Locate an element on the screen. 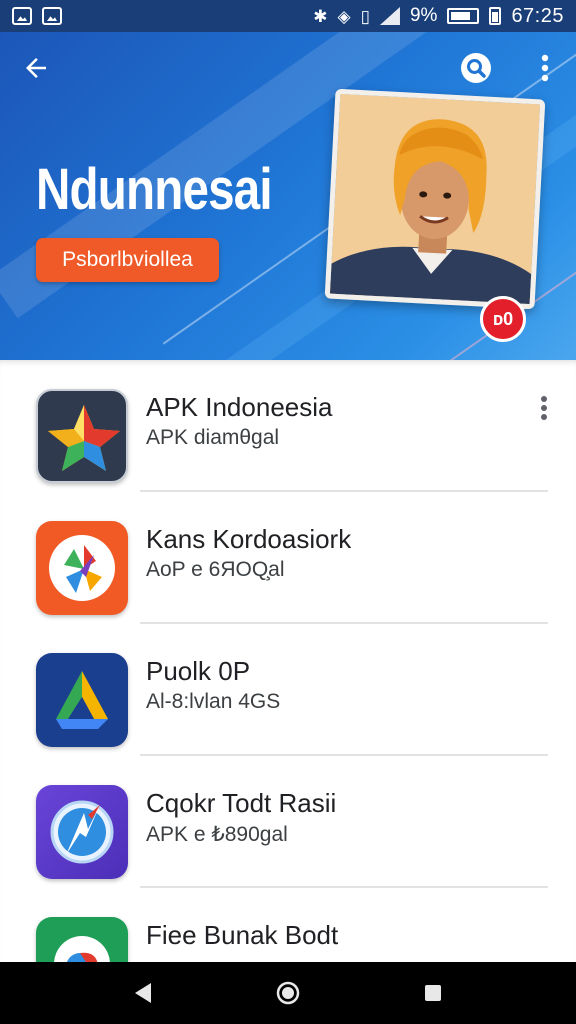 This screenshot has height=1024, width=576. navigation-bar is located at coordinates (288, 993).